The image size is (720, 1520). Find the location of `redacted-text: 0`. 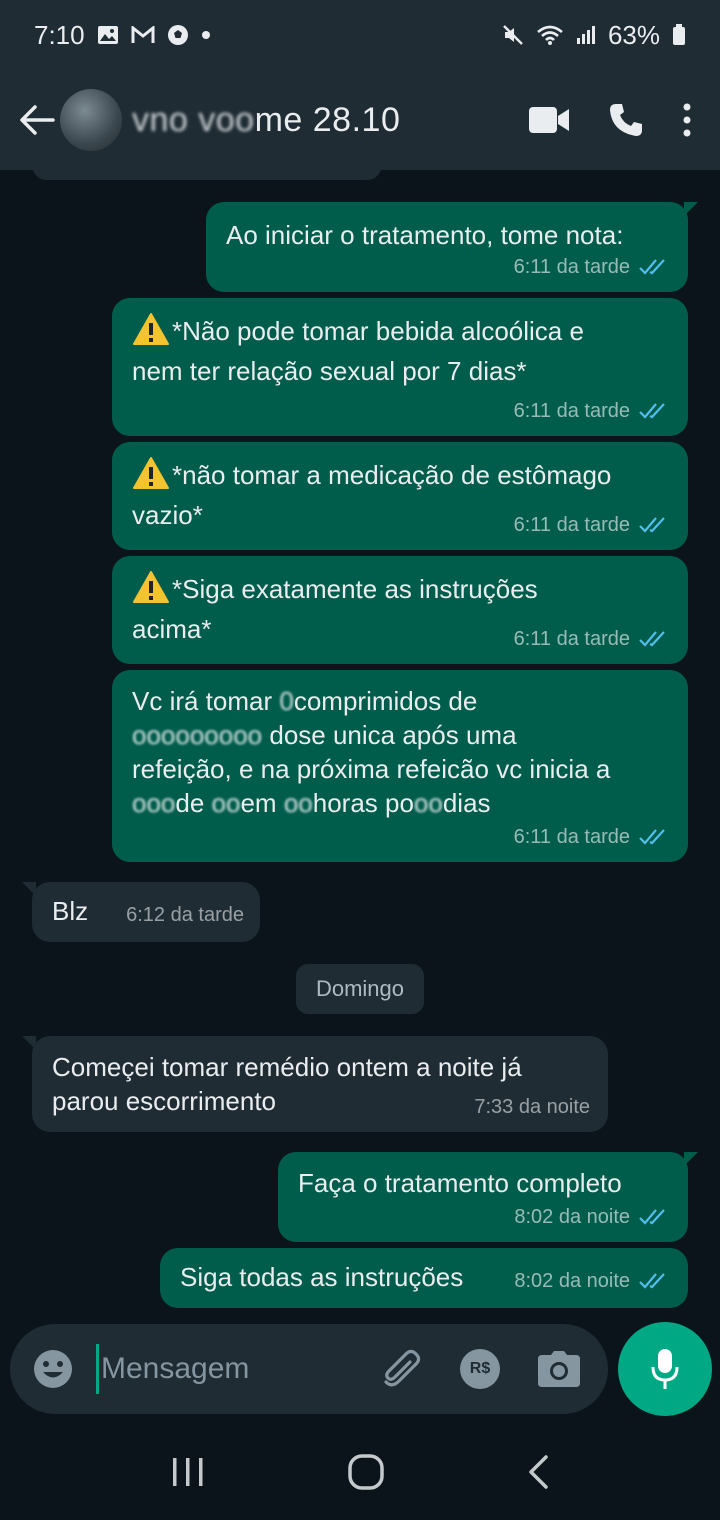

redacted-text: 0 is located at coordinates (286, 701).